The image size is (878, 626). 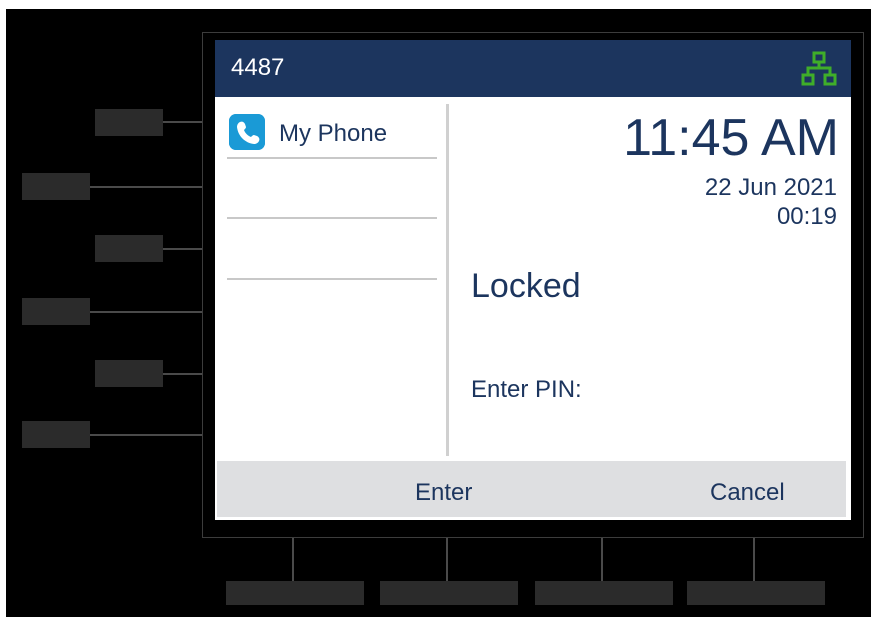 What do you see at coordinates (533, 68) in the screenshot?
I see `title-bar: 4487` at bounding box center [533, 68].